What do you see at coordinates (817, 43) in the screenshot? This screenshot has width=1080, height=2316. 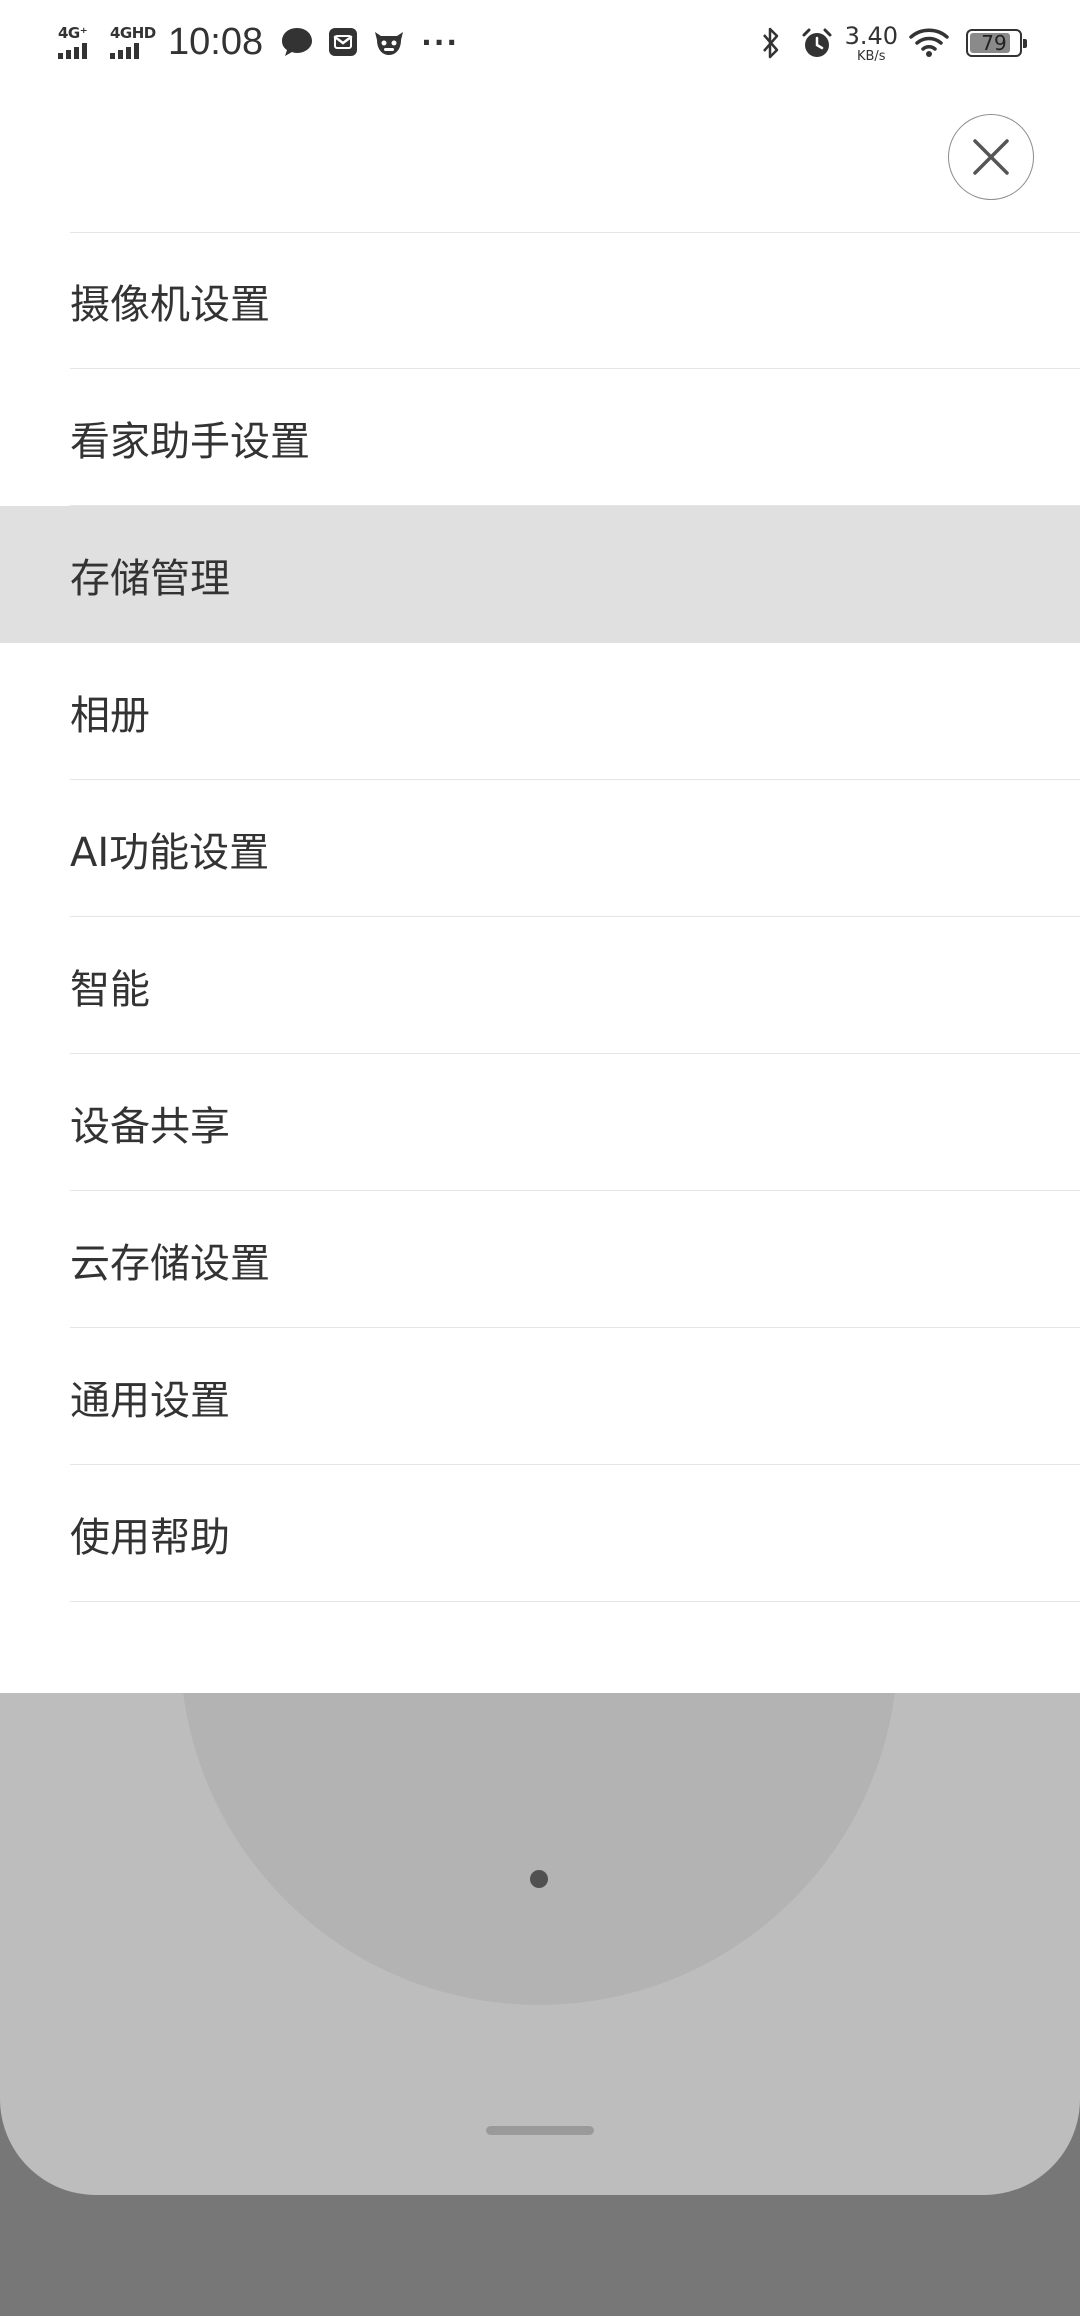 I see `alarm-icon` at bounding box center [817, 43].